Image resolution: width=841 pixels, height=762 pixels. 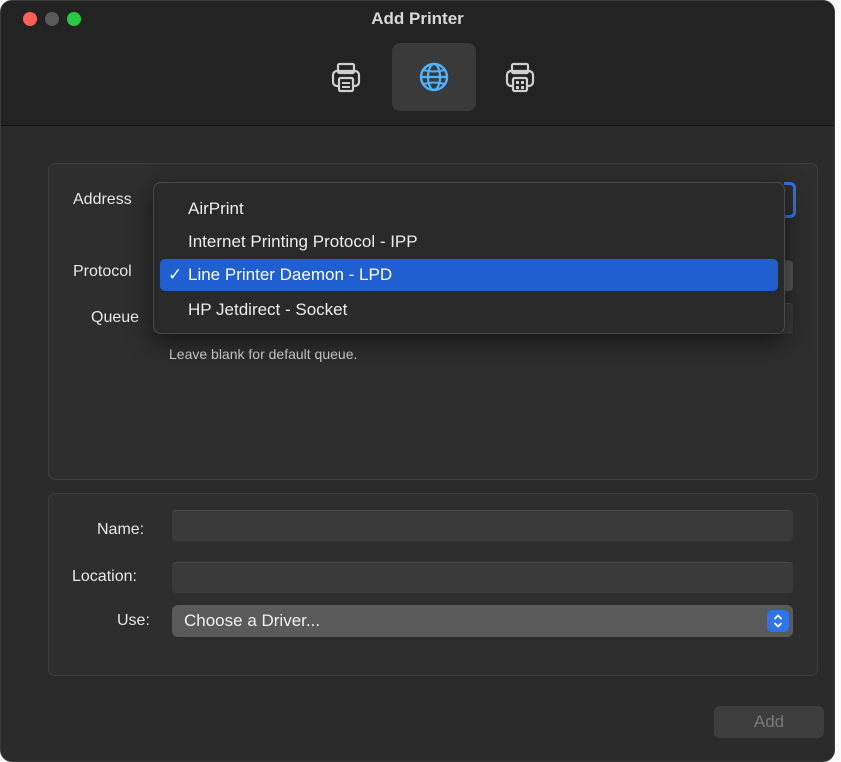 I want to click on protocol-option-ipp: Internet Printing Protocol - IPP, so click(x=469, y=242).